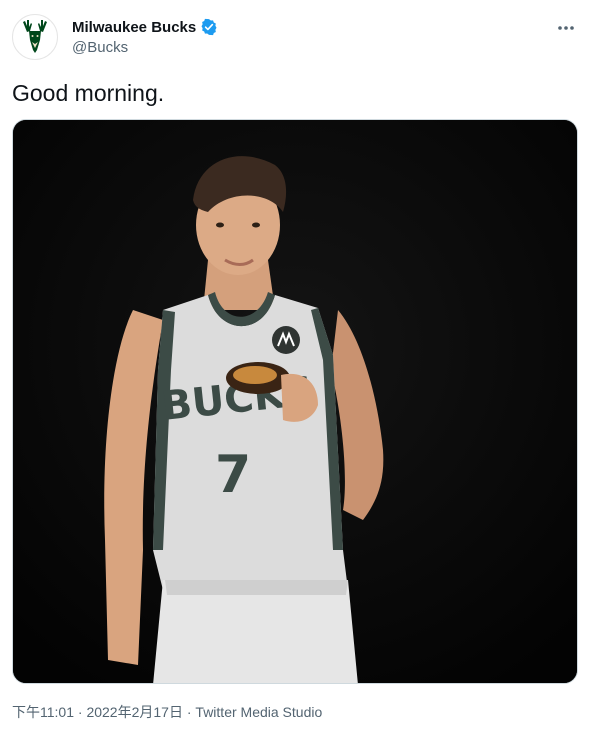 The height and width of the screenshot is (733, 592). I want to click on author-info: Milwaukee Bucks @Bucks, so click(145, 36).